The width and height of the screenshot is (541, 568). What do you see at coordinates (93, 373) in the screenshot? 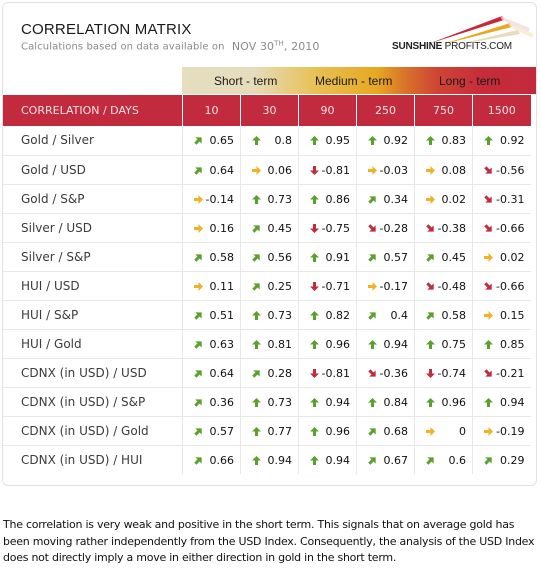
I see `row-label: CDNX (in USD) / USD` at bounding box center [93, 373].